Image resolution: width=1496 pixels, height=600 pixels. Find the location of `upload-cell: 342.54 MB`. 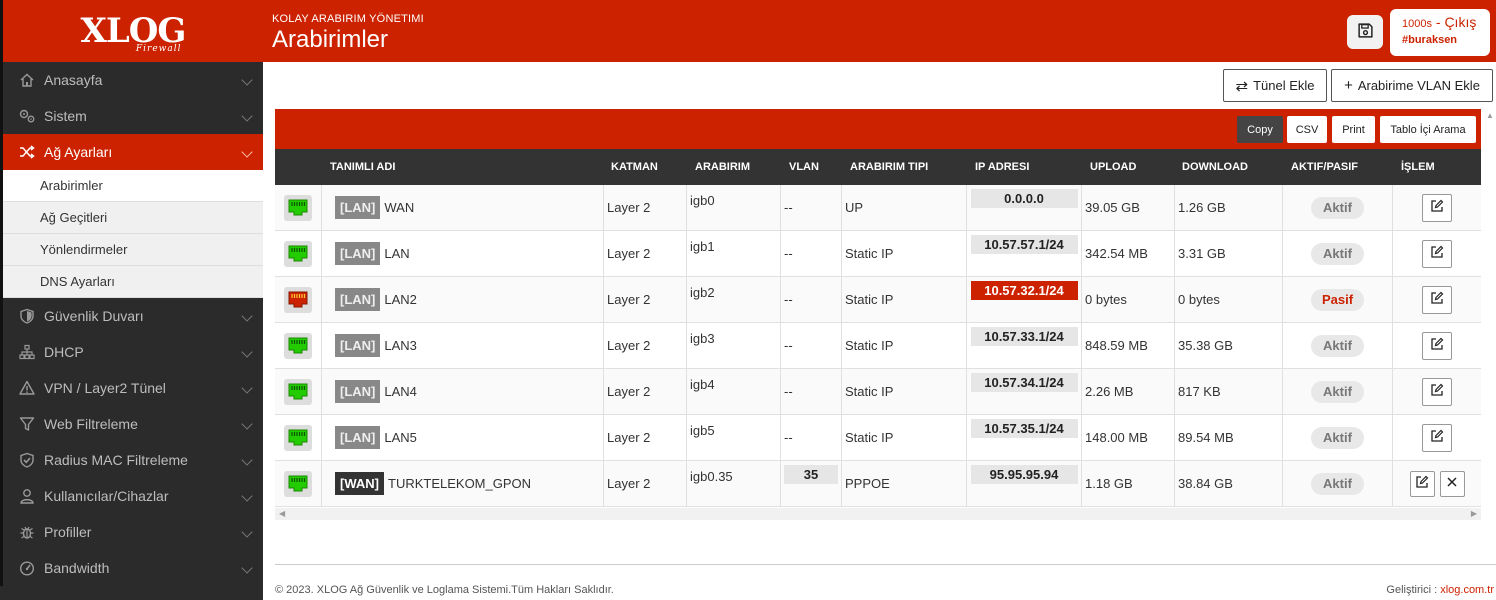

upload-cell: 342.54 MB is located at coordinates (1127, 253).